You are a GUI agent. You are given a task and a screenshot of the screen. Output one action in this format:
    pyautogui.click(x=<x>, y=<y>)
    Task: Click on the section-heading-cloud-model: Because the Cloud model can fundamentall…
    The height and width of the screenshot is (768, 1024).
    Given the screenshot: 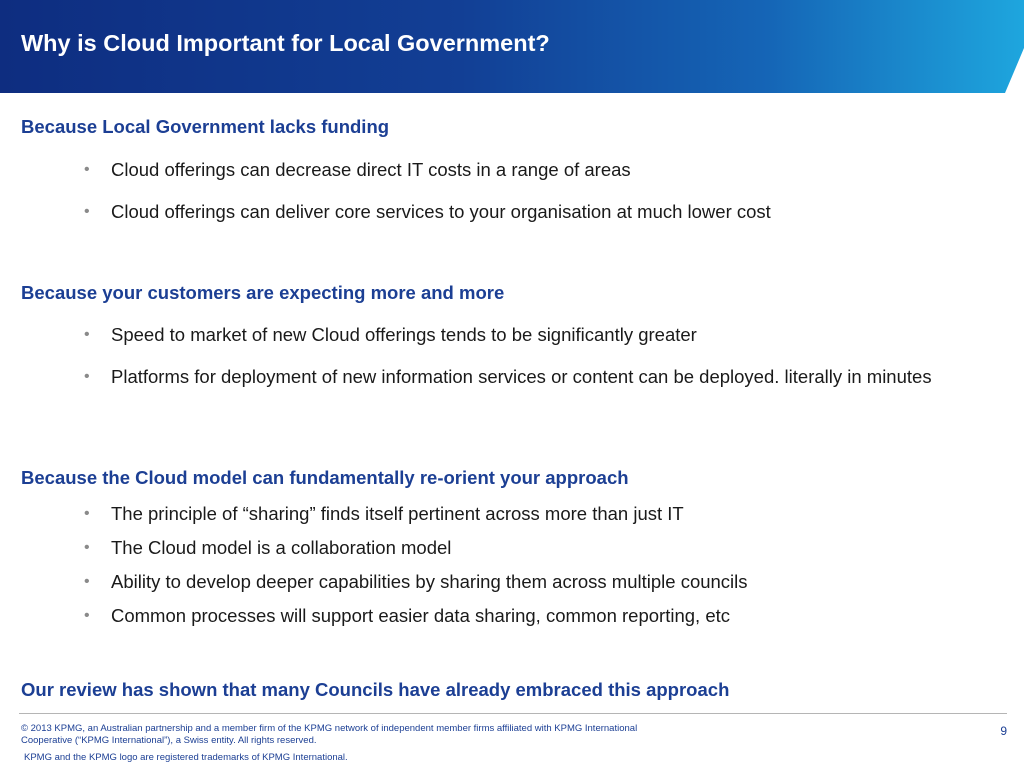 What is the action you would take?
    pyautogui.click(x=325, y=477)
    